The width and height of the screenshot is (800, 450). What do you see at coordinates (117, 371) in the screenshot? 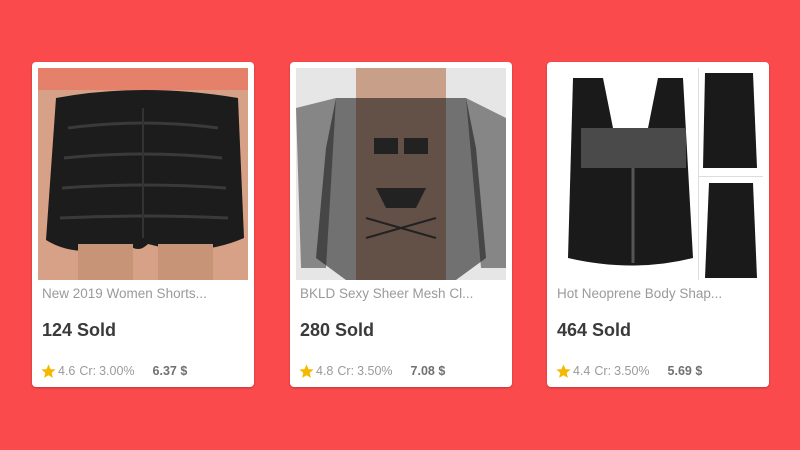
I see `cr-value: 3.00%` at bounding box center [117, 371].